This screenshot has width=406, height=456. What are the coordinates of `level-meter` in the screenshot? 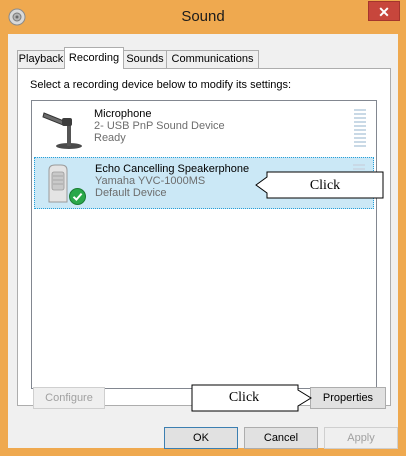 It's located at (360, 129).